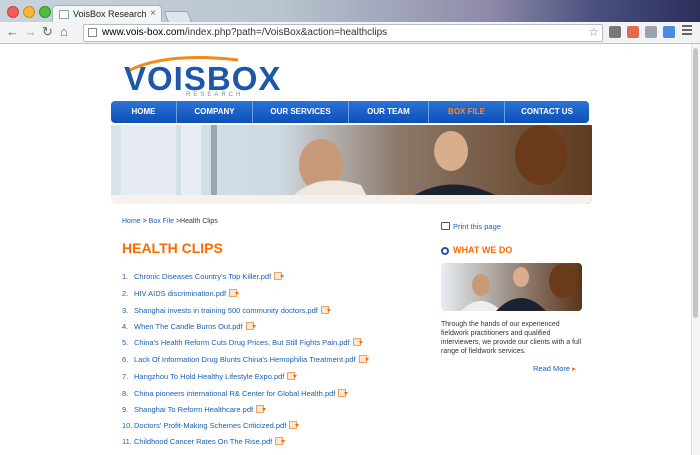  I want to click on back-arrow-icon: ←, so click(12, 32).